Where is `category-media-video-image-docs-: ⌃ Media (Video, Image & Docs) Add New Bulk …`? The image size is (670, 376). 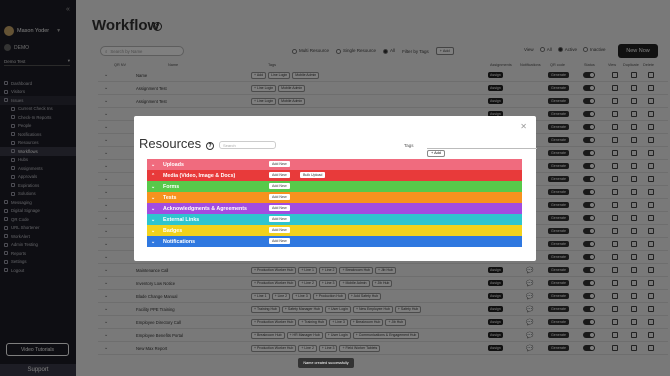
category-media-video-image-docs-: ⌃ Media (Video, Image & Docs) Add New Bulk … is located at coordinates (334, 175).